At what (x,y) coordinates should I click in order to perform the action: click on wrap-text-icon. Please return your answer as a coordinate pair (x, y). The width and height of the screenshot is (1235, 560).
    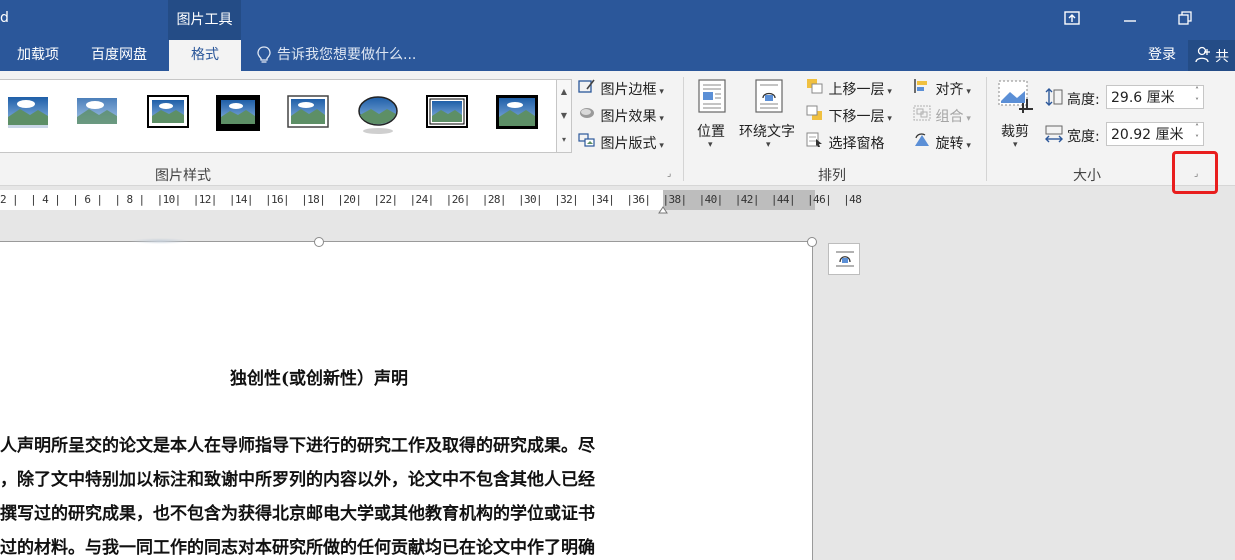
    Looking at the image, I should click on (769, 98).